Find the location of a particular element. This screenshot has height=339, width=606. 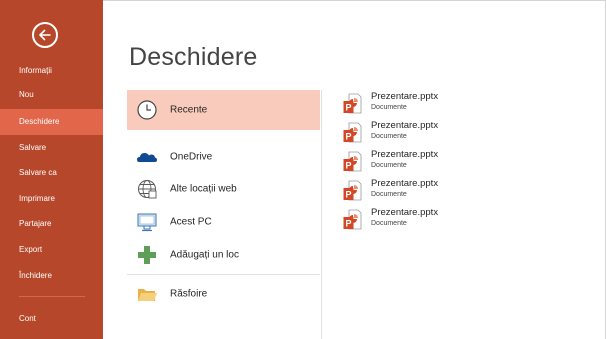

page-title: Deschidere is located at coordinates (193, 57).